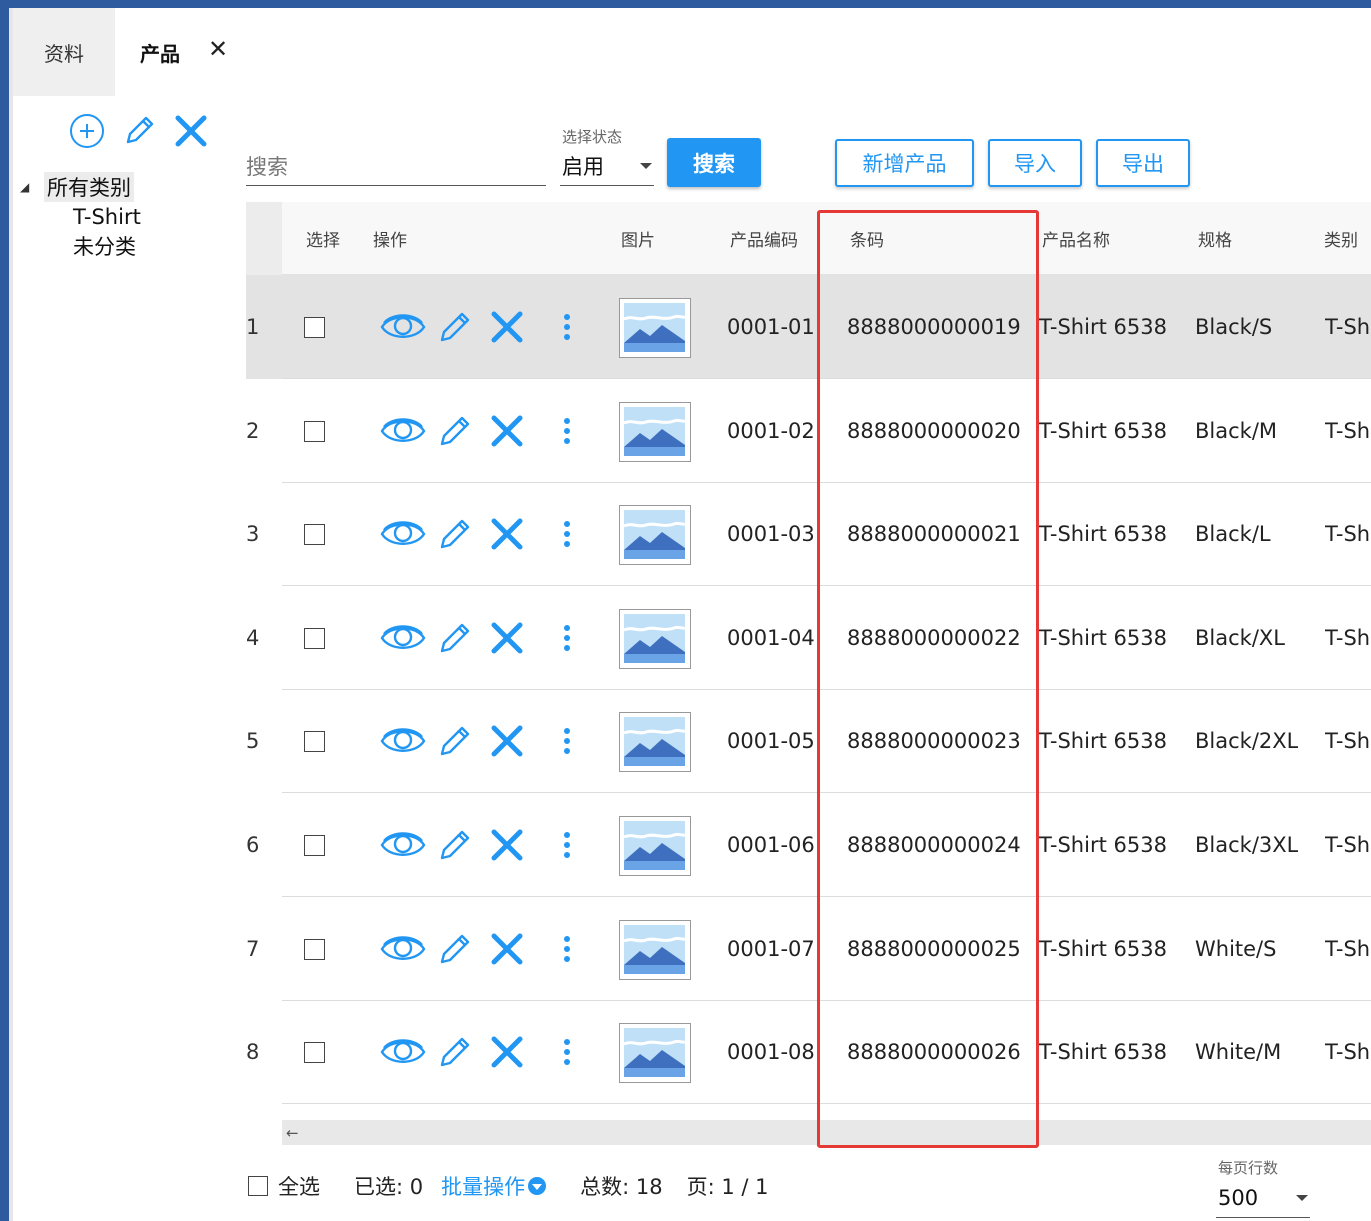  I want to click on barcode-cell: 8888000000023, so click(934, 741).